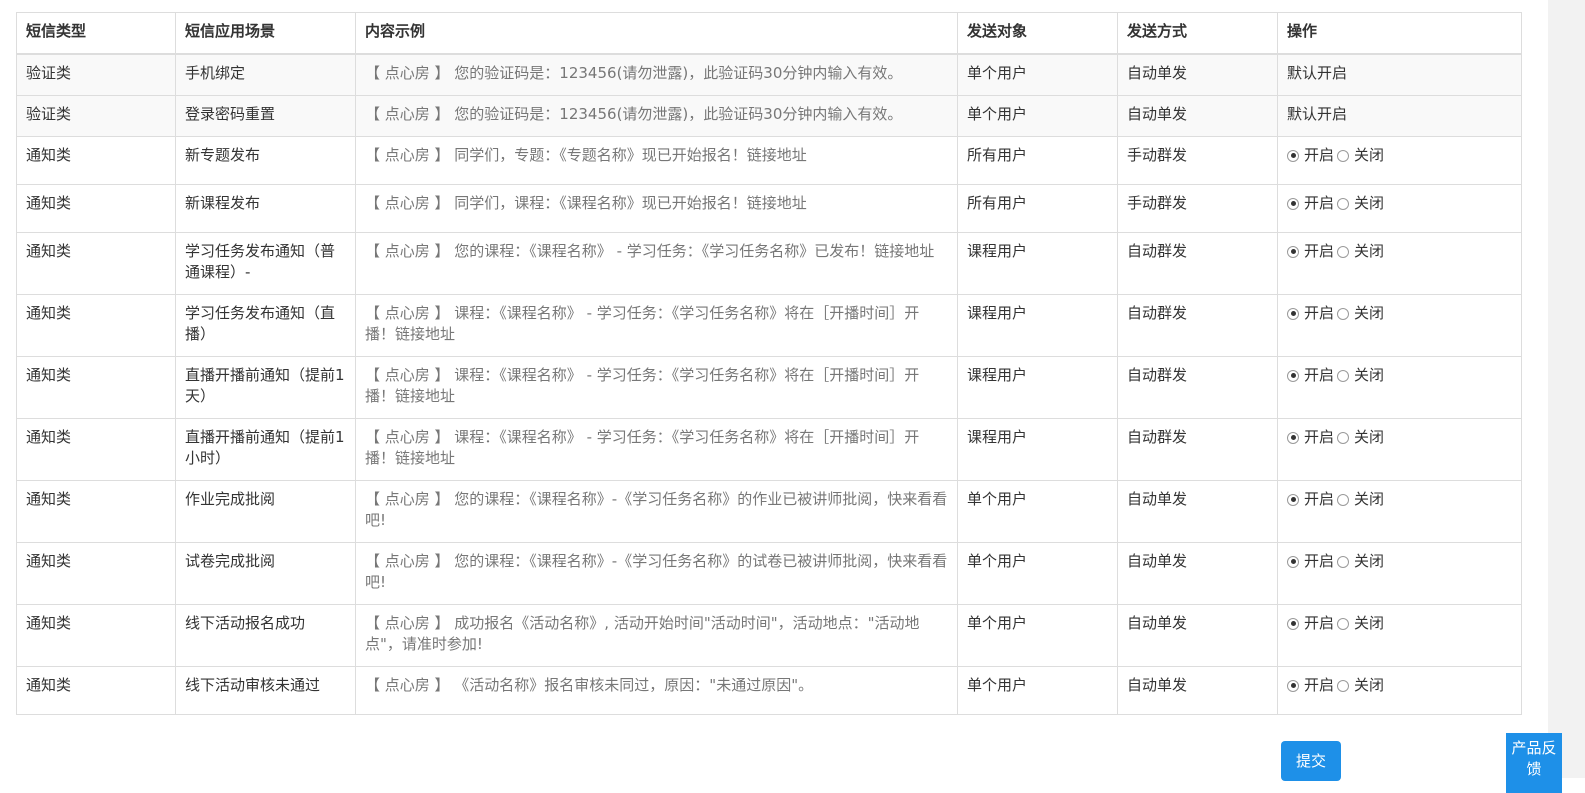 The height and width of the screenshot is (793, 1585). Describe the element at coordinates (1197, 33) in the screenshot. I see `header-method: 发送方式` at that location.